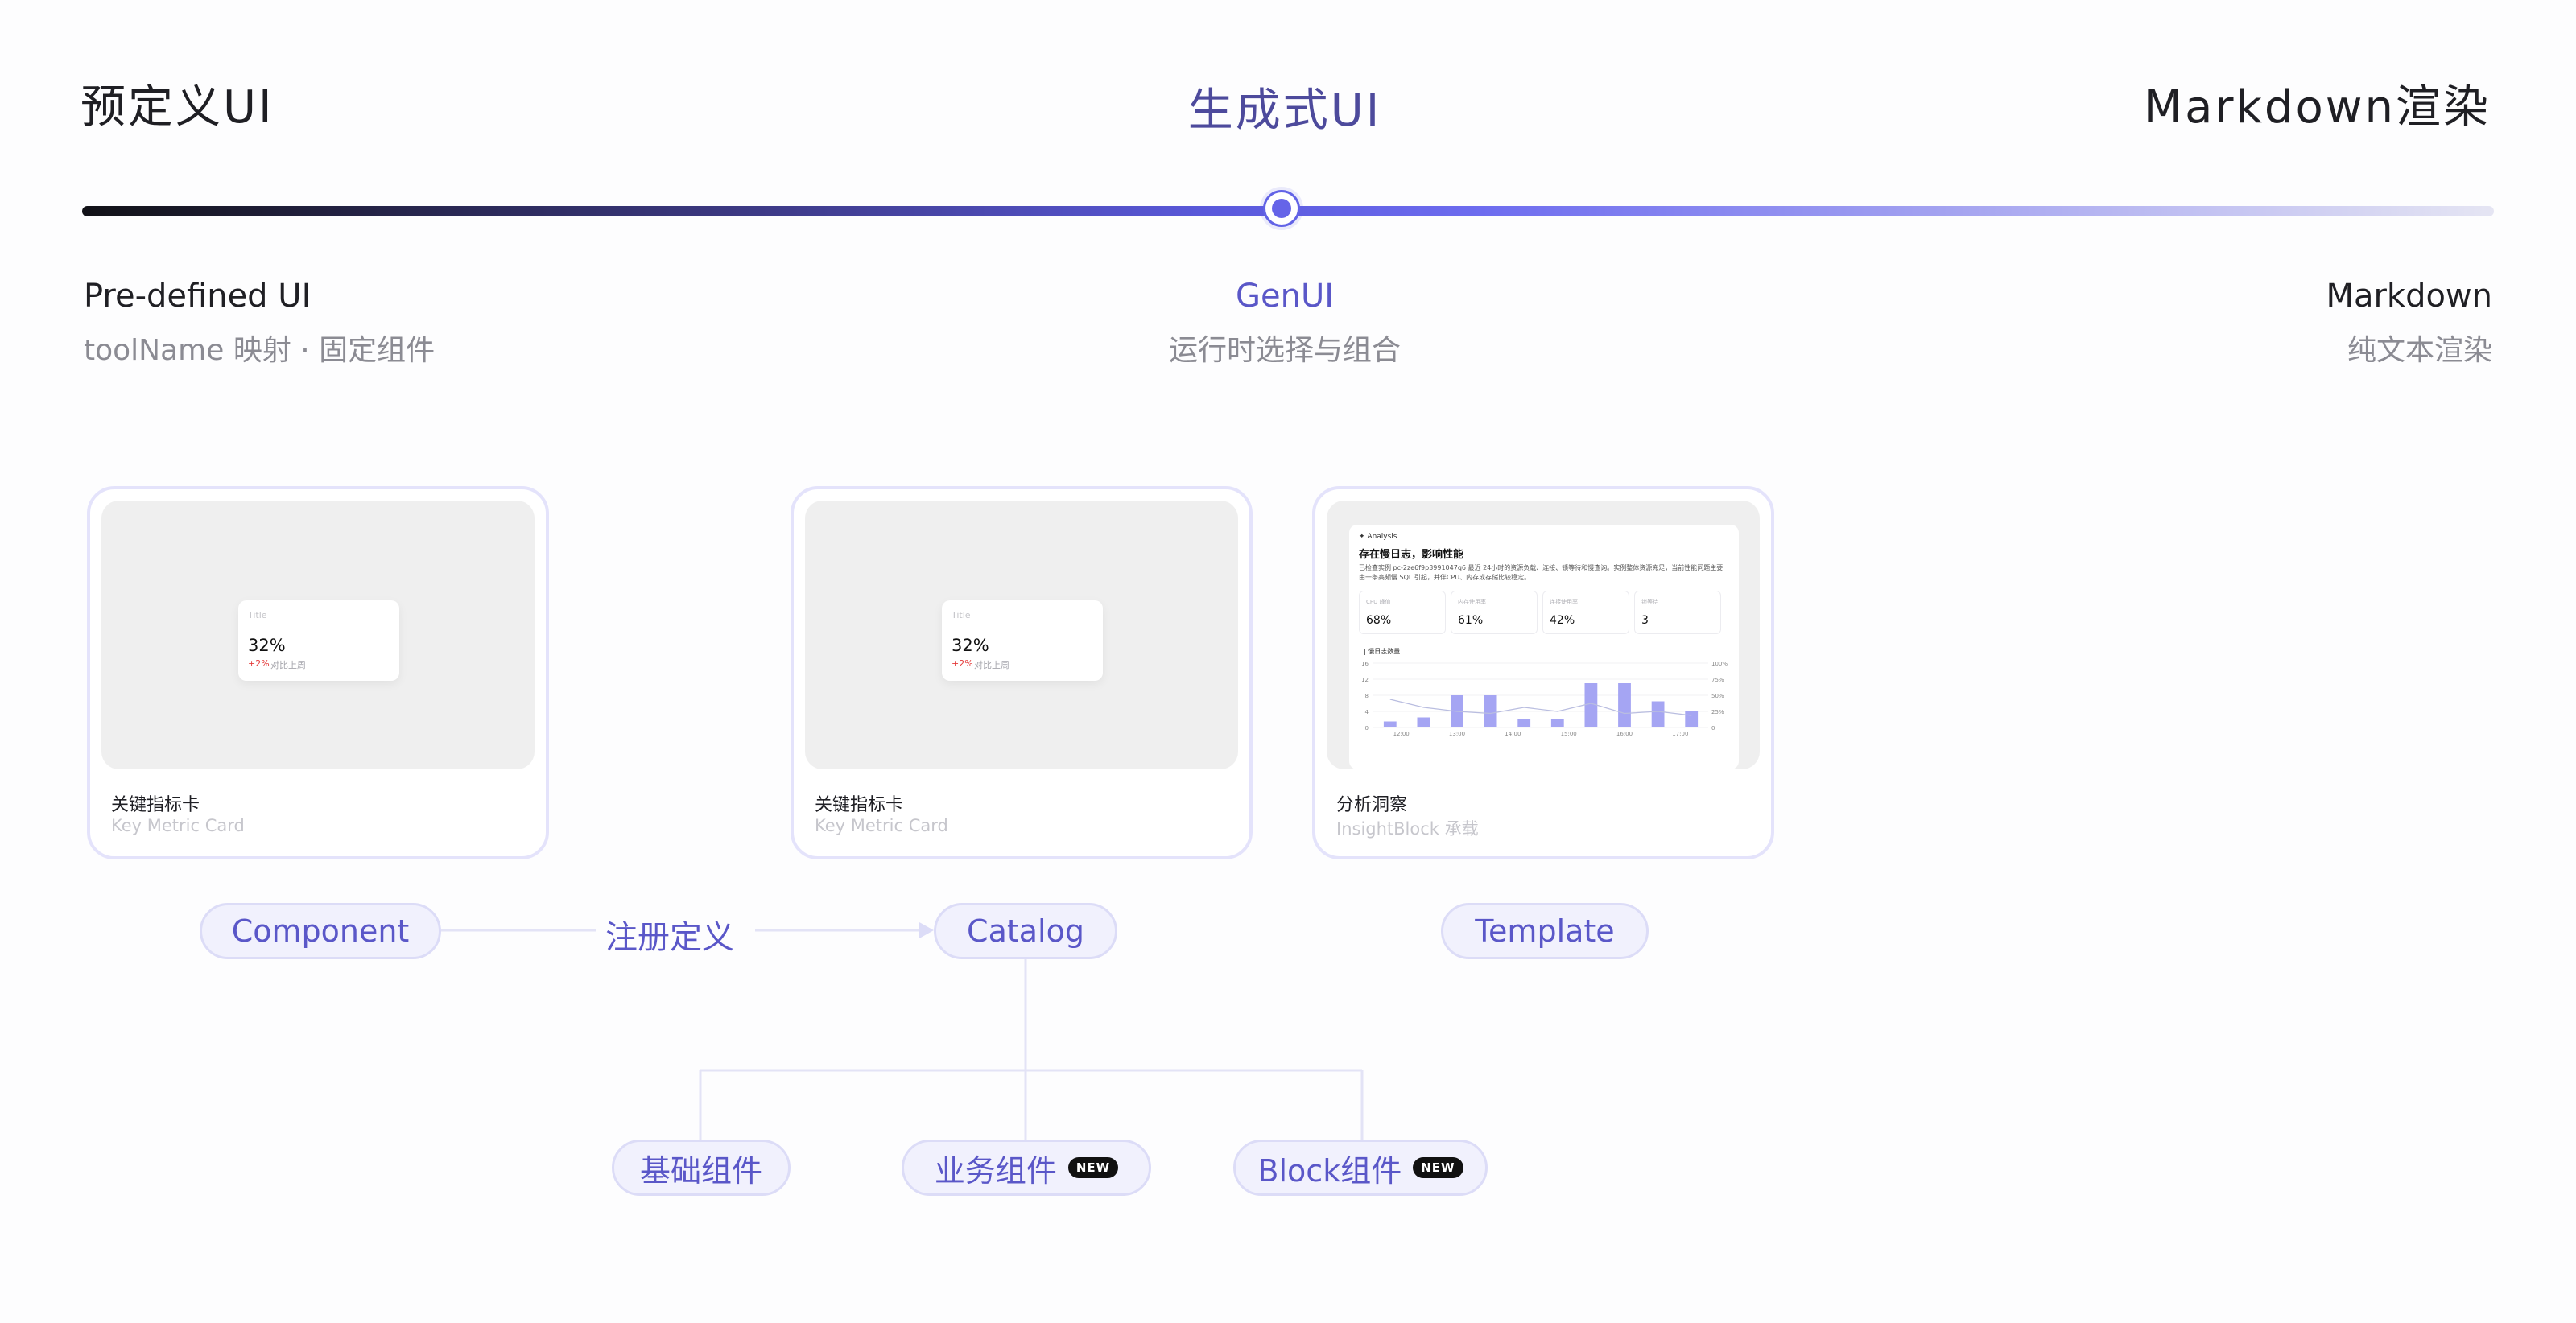 This screenshot has height=1323, width=2576. Describe the element at coordinates (1364, 680) in the screenshot. I see `y-tick-label: 12` at that location.